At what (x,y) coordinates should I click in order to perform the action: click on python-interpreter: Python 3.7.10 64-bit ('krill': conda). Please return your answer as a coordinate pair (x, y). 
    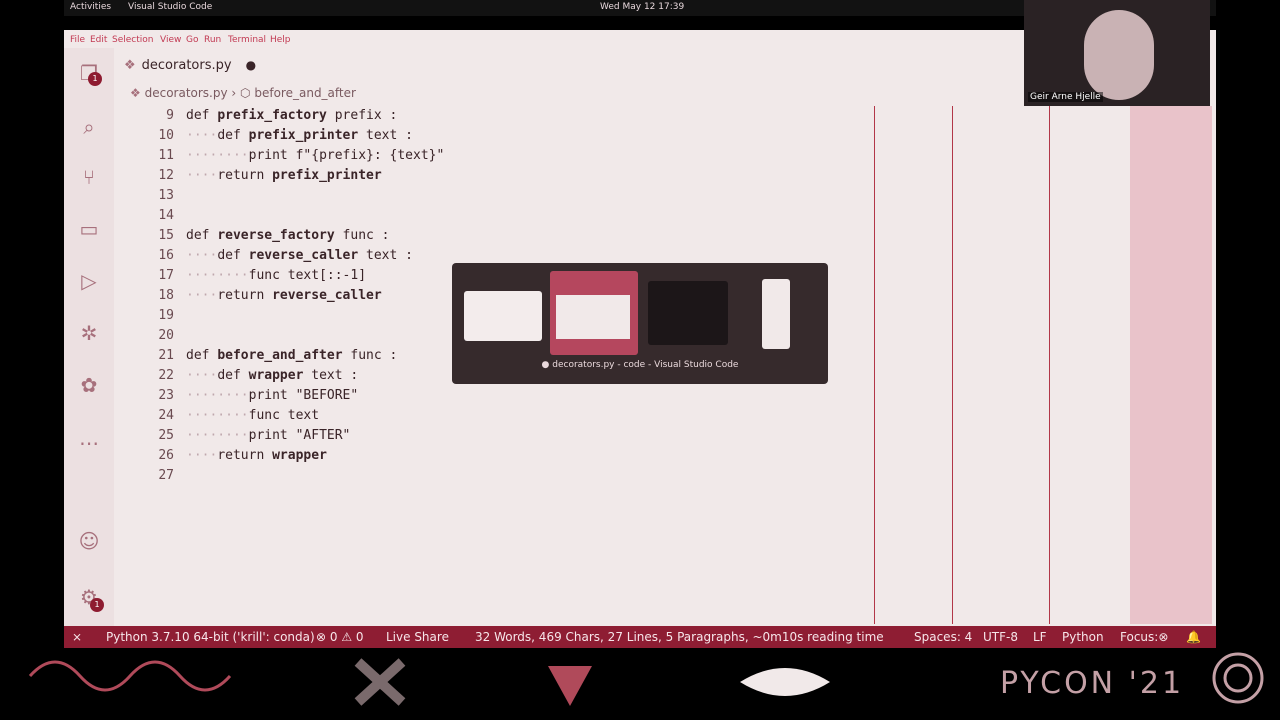
    Looking at the image, I should click on (210, 637).